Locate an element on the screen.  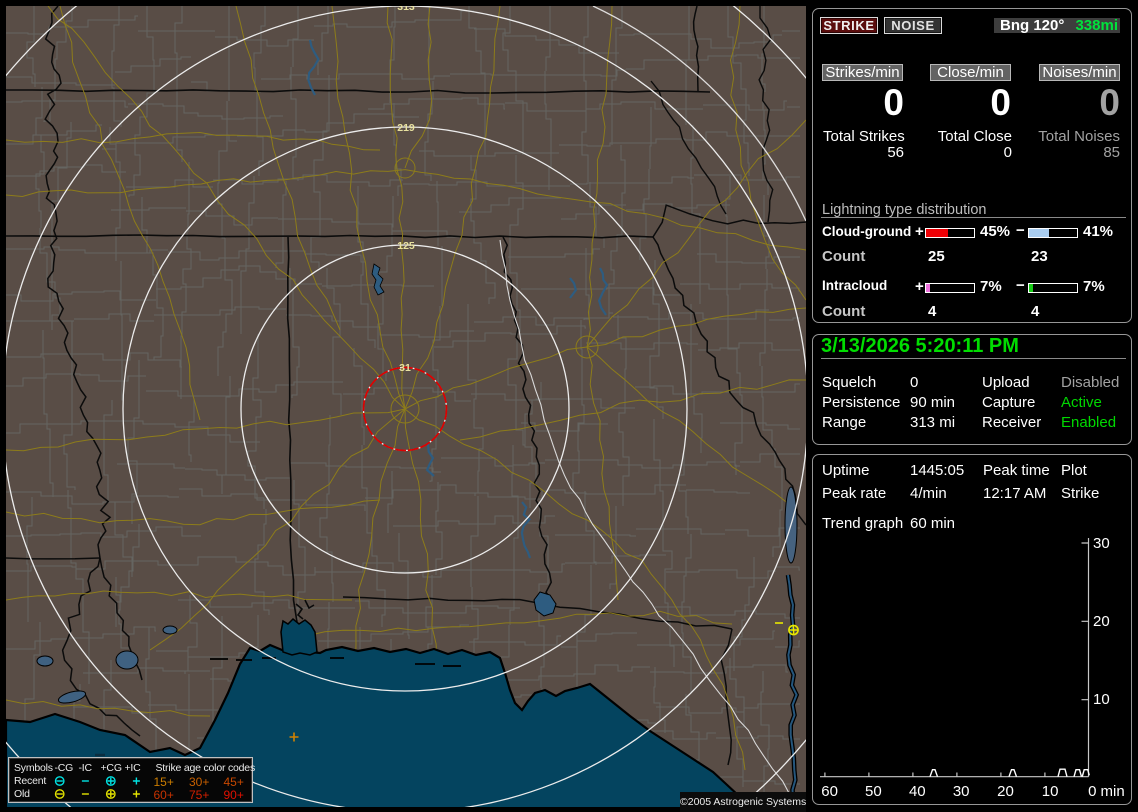
svg-text: 31 is located at coordinates (405, 368).